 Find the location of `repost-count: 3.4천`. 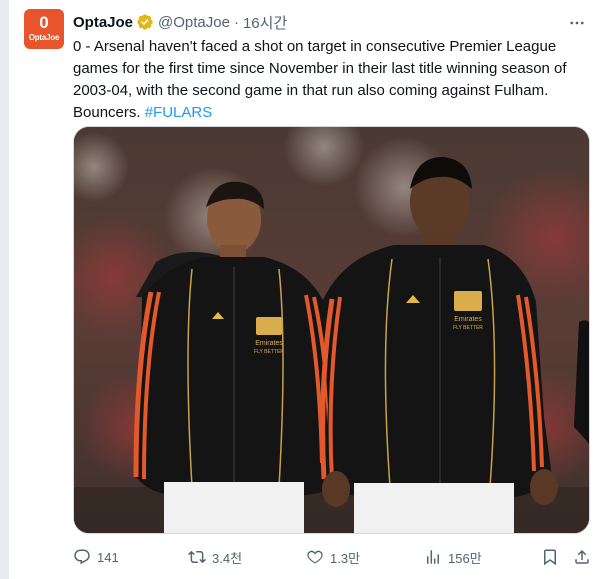

repost-count: 3.4천 is located at coordinates (227, 558).